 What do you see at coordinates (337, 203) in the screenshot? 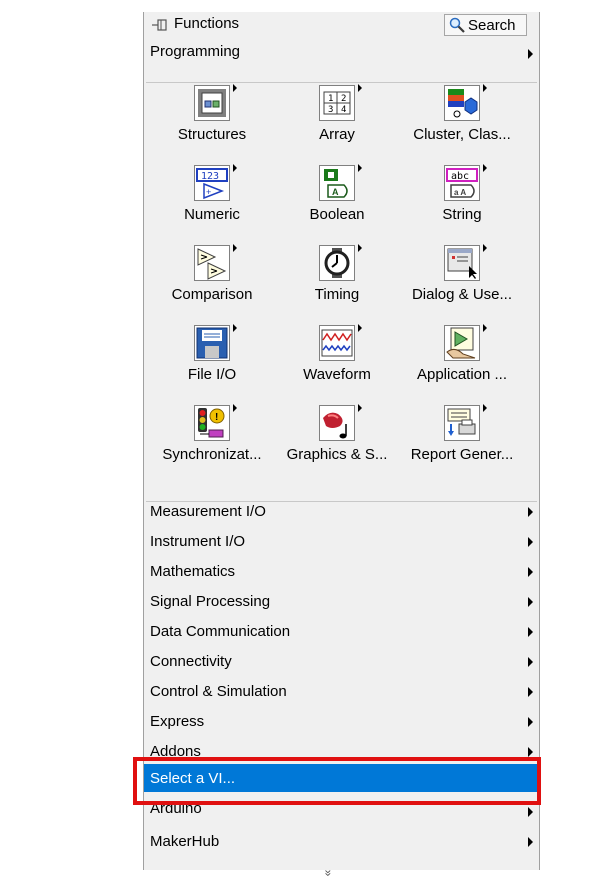
I see `palette-item-boolean: A Boolean` at bounding box center [337, 203].